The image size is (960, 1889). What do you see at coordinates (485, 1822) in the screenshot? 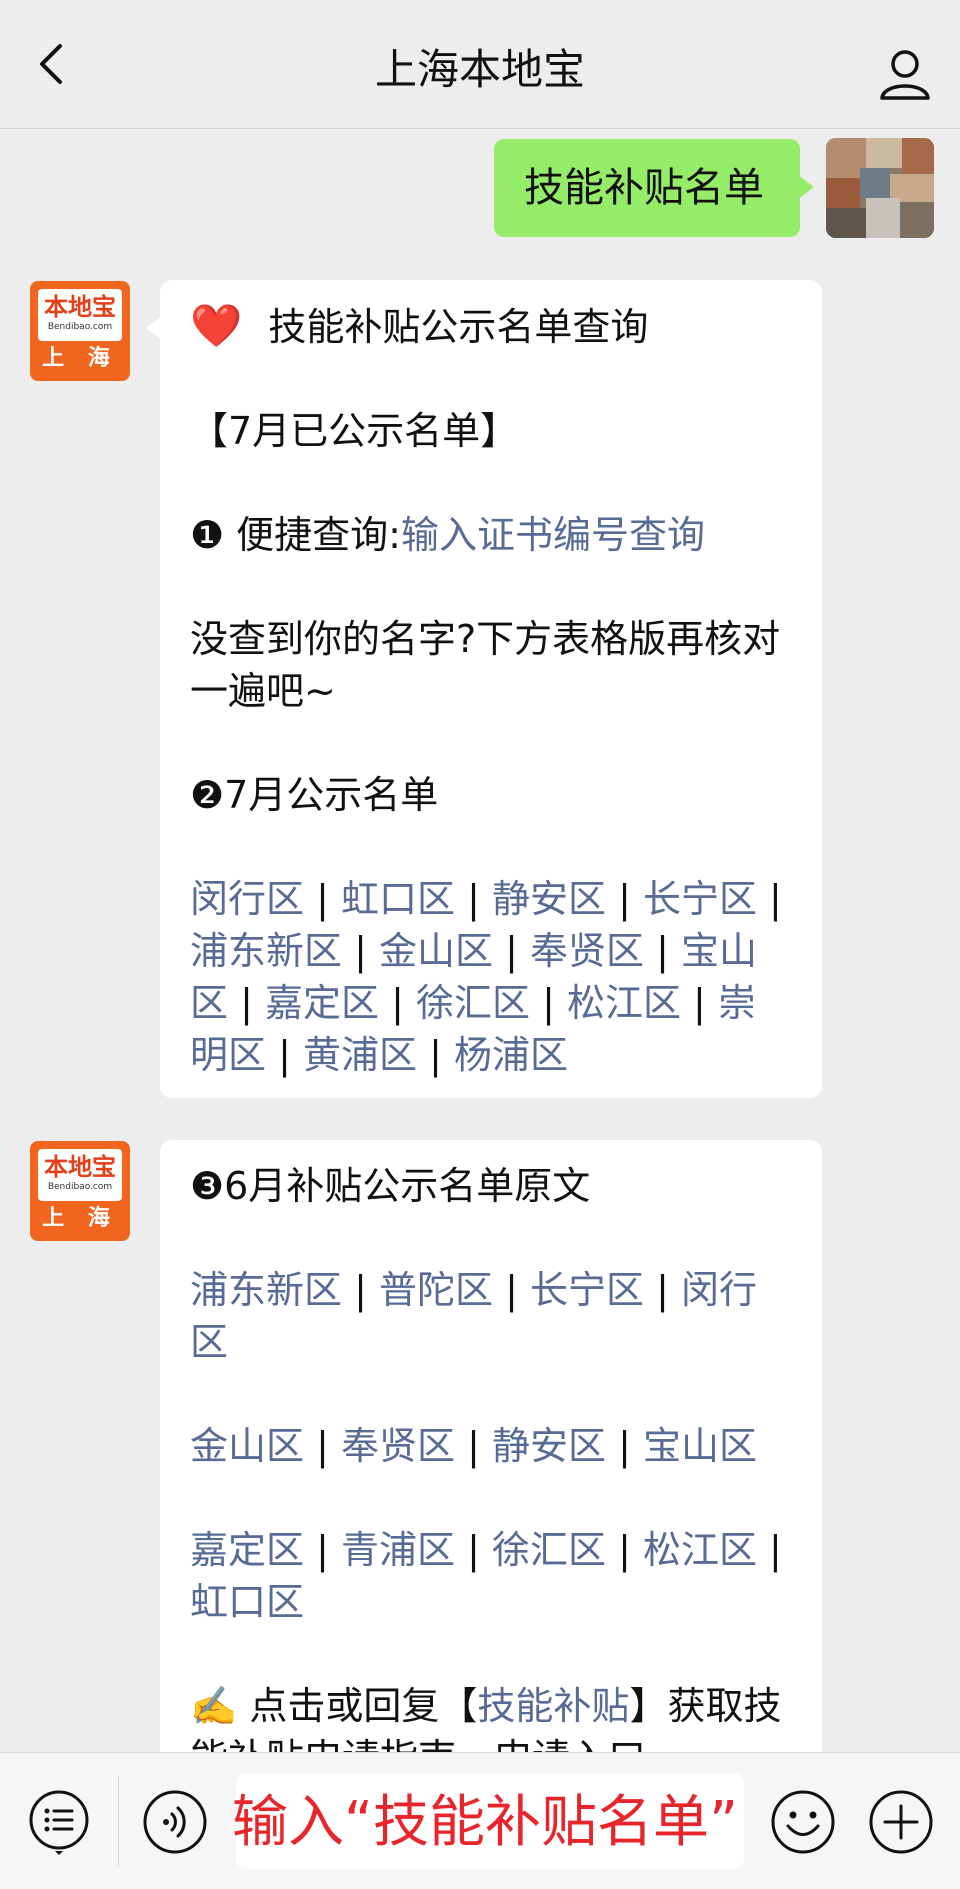
I see `input-overlay-text: 输入“技能补贴名单”` at bounding box center [485, 1822].